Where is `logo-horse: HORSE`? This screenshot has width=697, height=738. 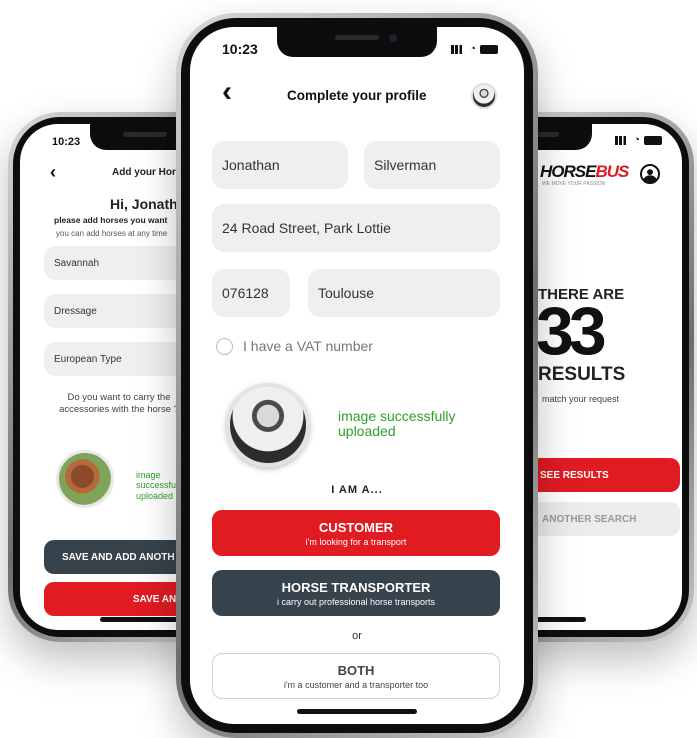
logo-horse: HORSE is located at coordinates (568, 171).